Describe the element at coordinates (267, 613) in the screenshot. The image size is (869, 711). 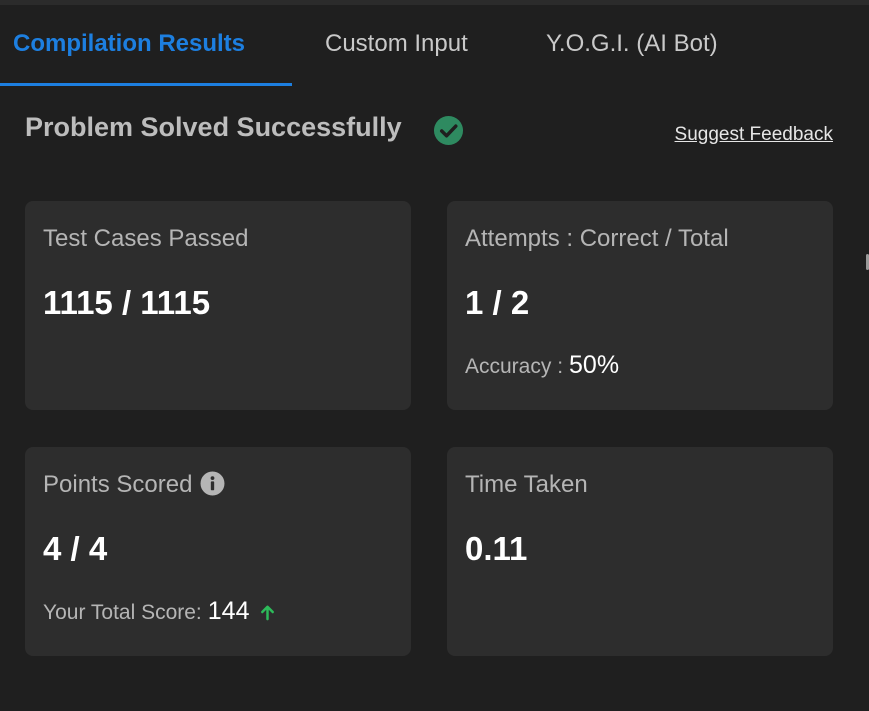
I see `arrow-up-icon` at that location.